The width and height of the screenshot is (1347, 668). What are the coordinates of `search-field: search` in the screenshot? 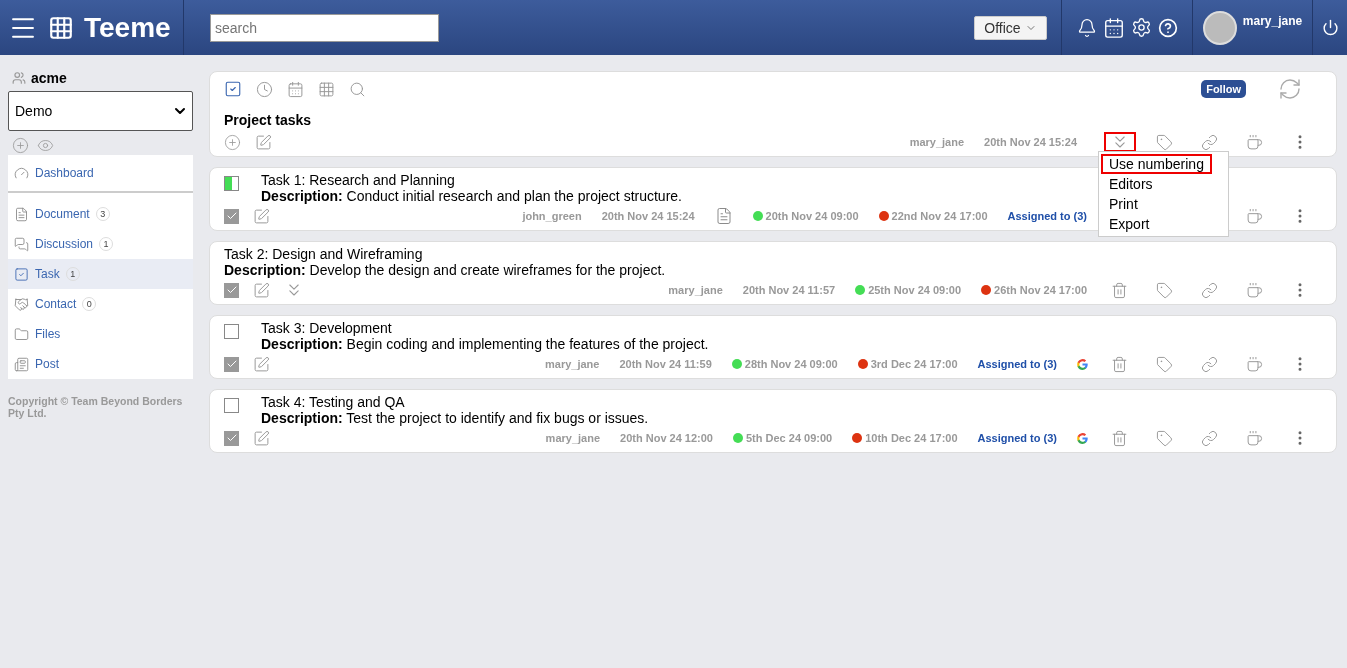 It's located at (324, 27).